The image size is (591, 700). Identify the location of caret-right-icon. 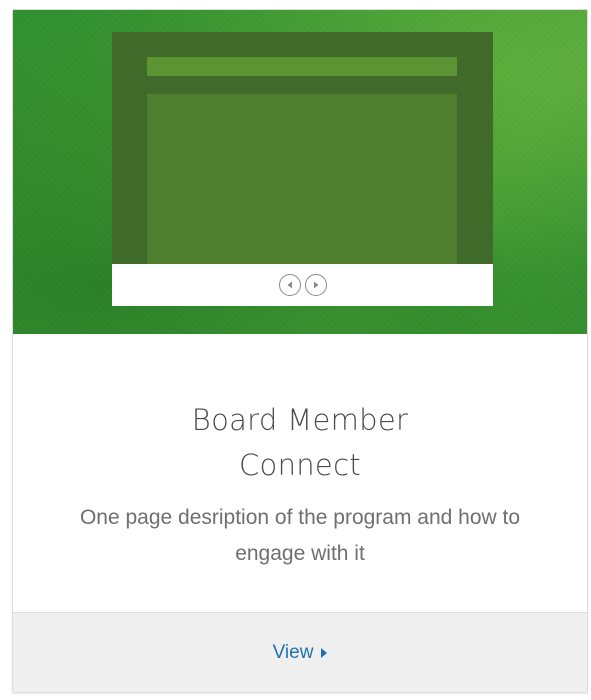
(324, 652).